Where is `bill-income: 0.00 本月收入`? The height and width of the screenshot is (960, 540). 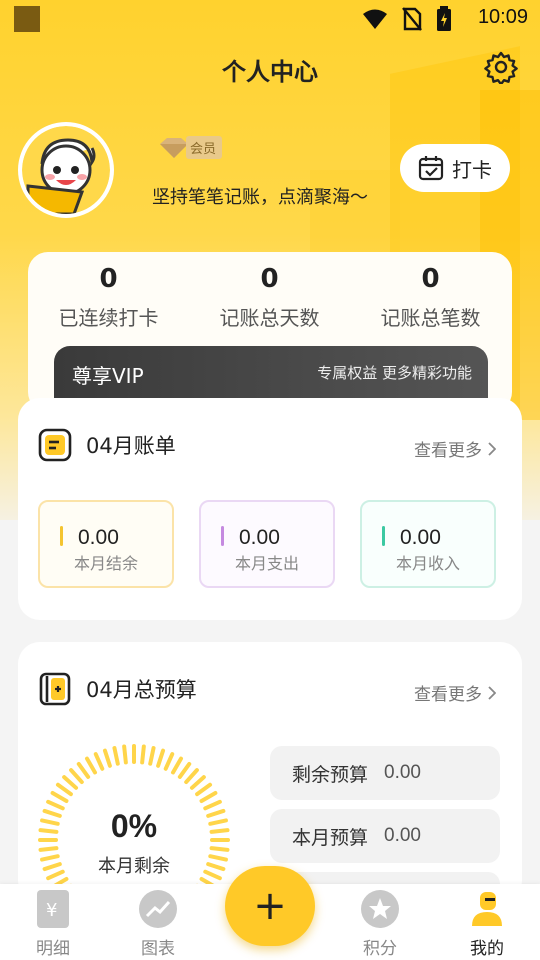
bill-income: 0.00 本月收入 is located at coordinates (428, 544).